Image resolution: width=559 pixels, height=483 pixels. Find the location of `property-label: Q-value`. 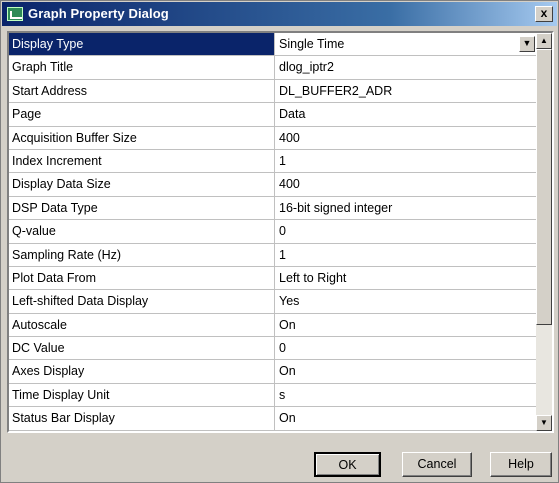

property-label: Q-value is located at coordinates (142, 231).